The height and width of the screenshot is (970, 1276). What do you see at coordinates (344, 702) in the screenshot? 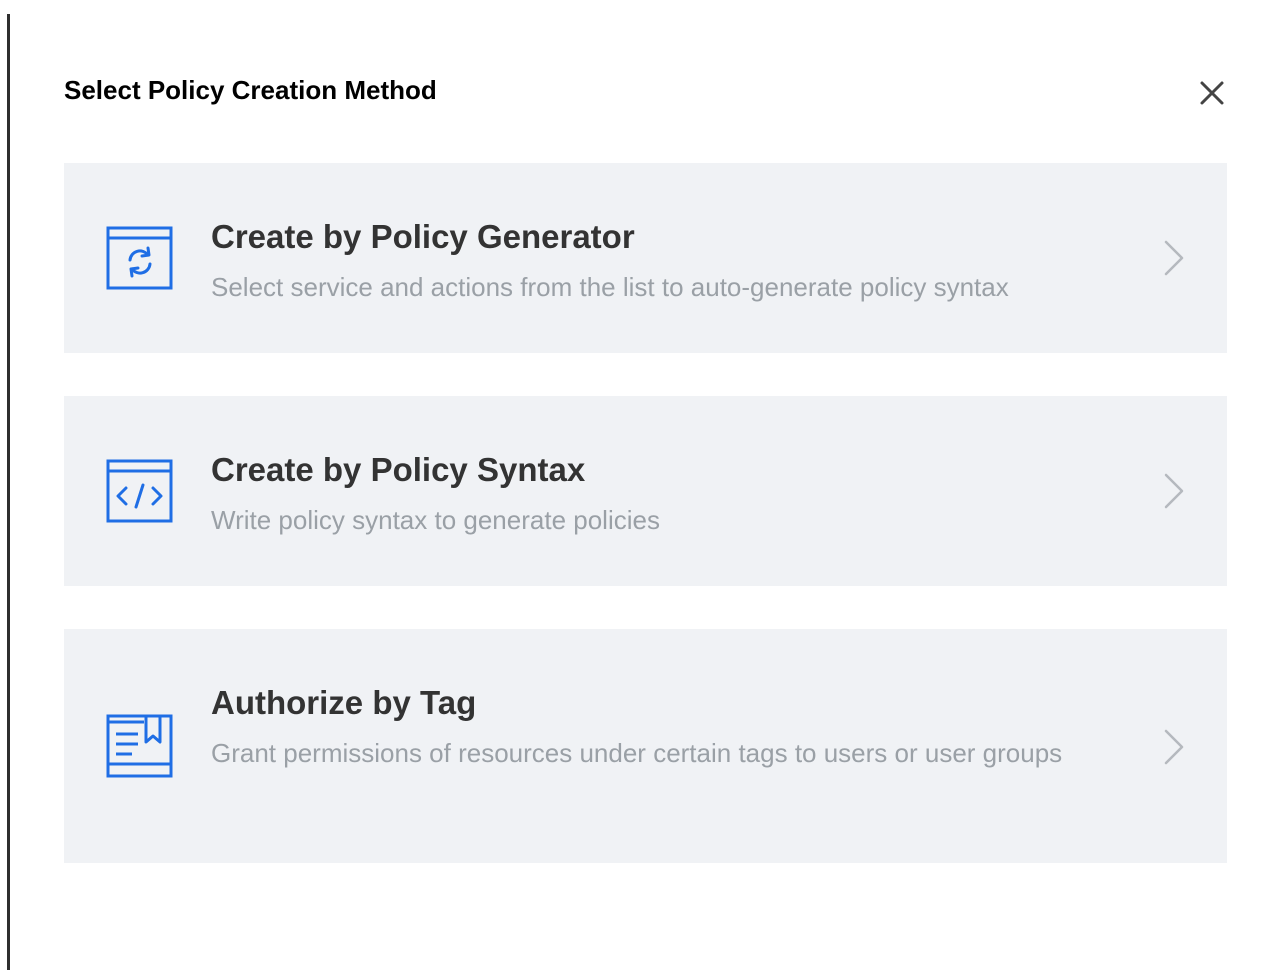
I see `option-title: Authorize by Tag` at bounding box center [344, 702].